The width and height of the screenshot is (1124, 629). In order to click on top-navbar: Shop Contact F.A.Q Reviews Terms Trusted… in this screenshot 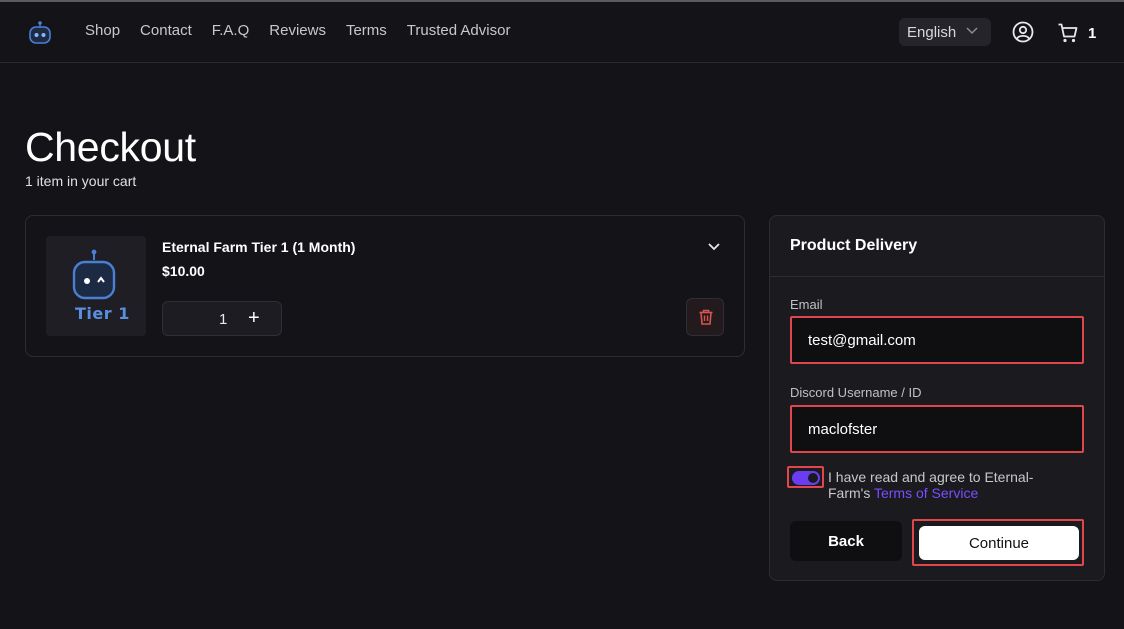, I will do `click(562, 32)`.